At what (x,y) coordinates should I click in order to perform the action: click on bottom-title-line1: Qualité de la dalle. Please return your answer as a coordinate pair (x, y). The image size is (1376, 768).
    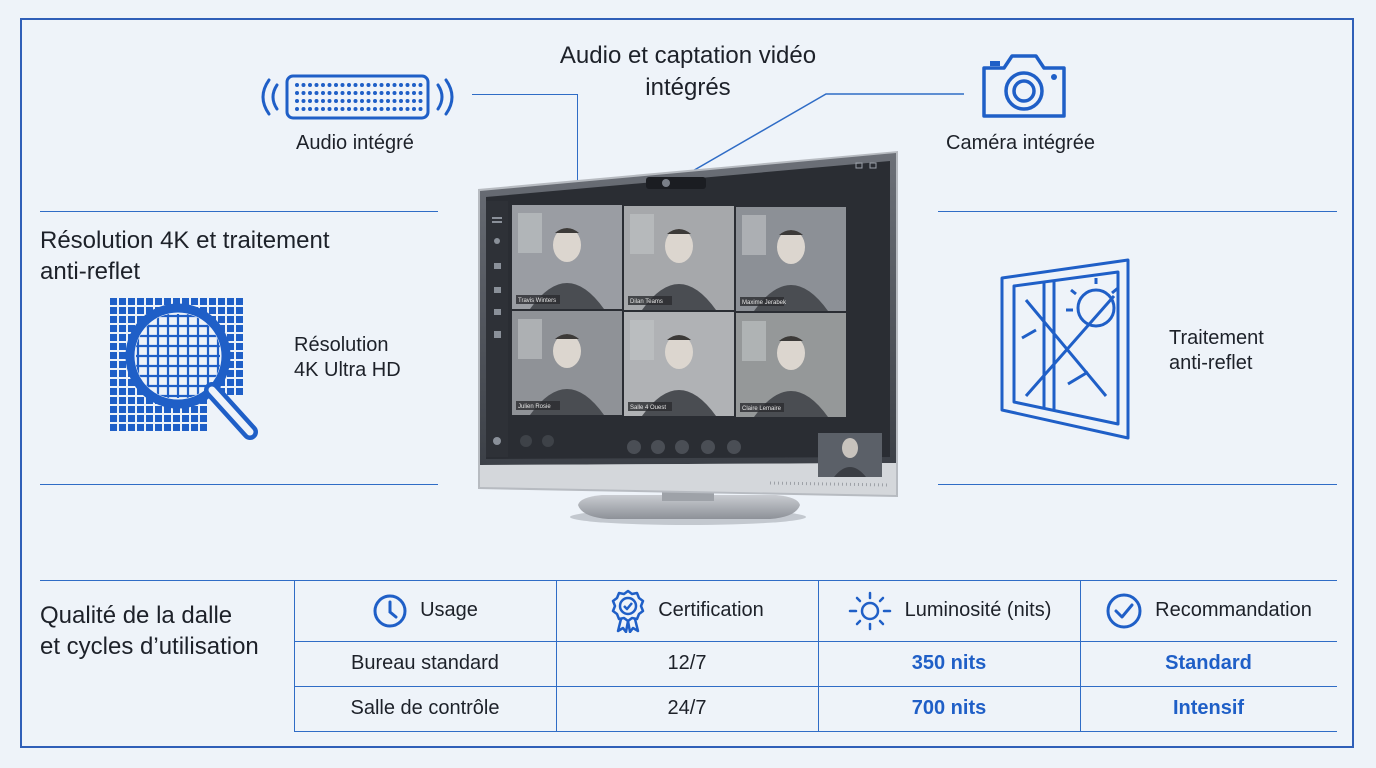
    Looking at the image, I should click on (136, 615).